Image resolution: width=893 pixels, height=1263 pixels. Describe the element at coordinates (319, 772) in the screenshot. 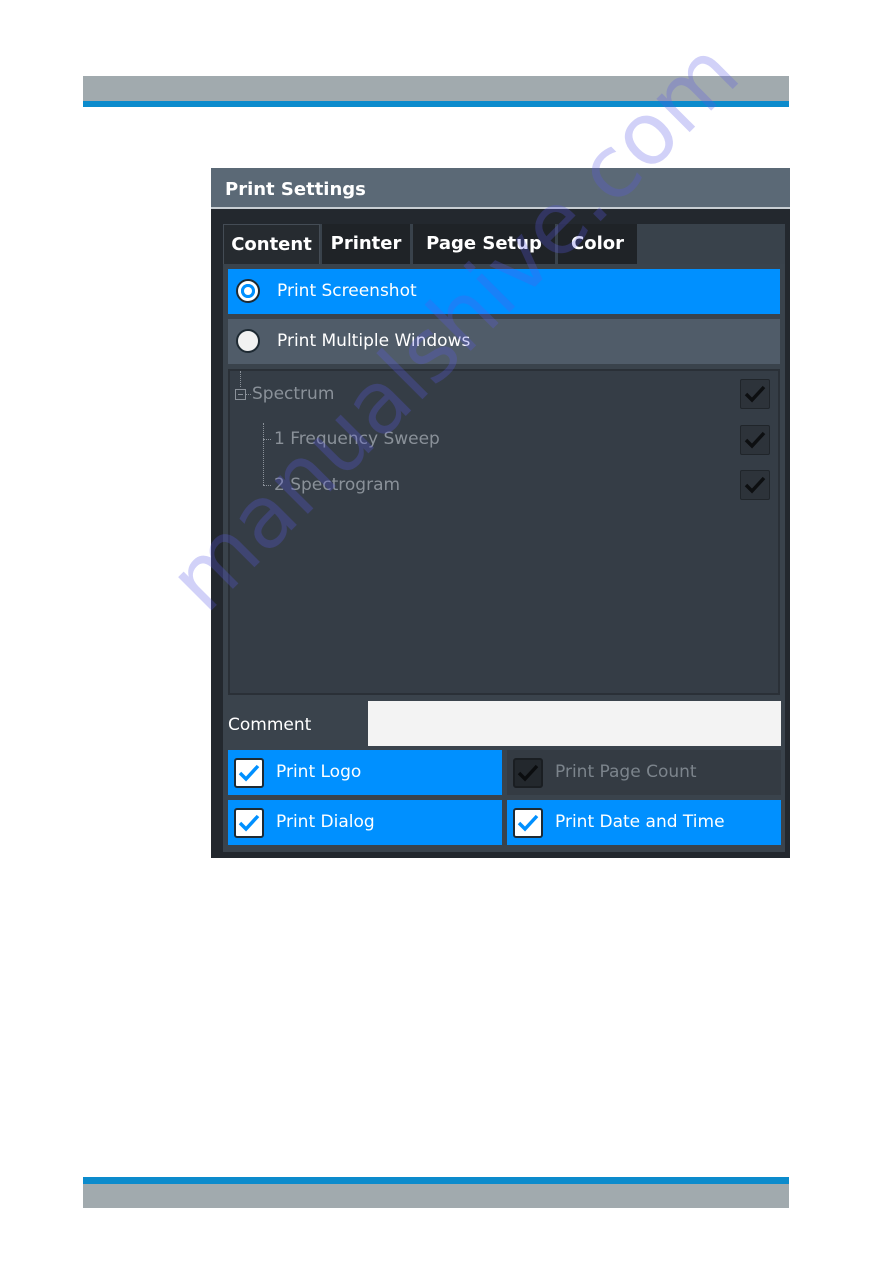

I see `print-logo-label: Print Logo` at that location.